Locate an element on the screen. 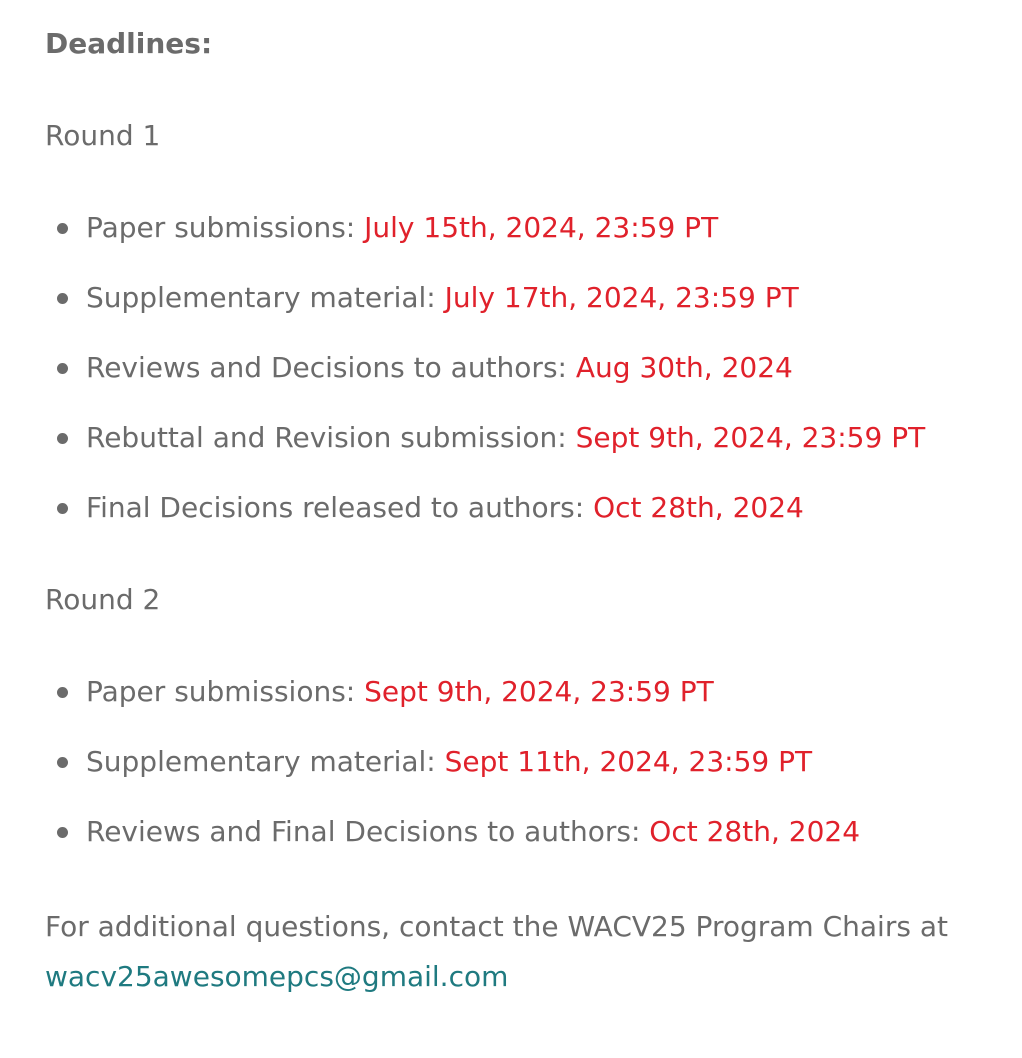 The image size is (1022, 1058). round-2-title: Round 2 is located at coordinates (103, 599).